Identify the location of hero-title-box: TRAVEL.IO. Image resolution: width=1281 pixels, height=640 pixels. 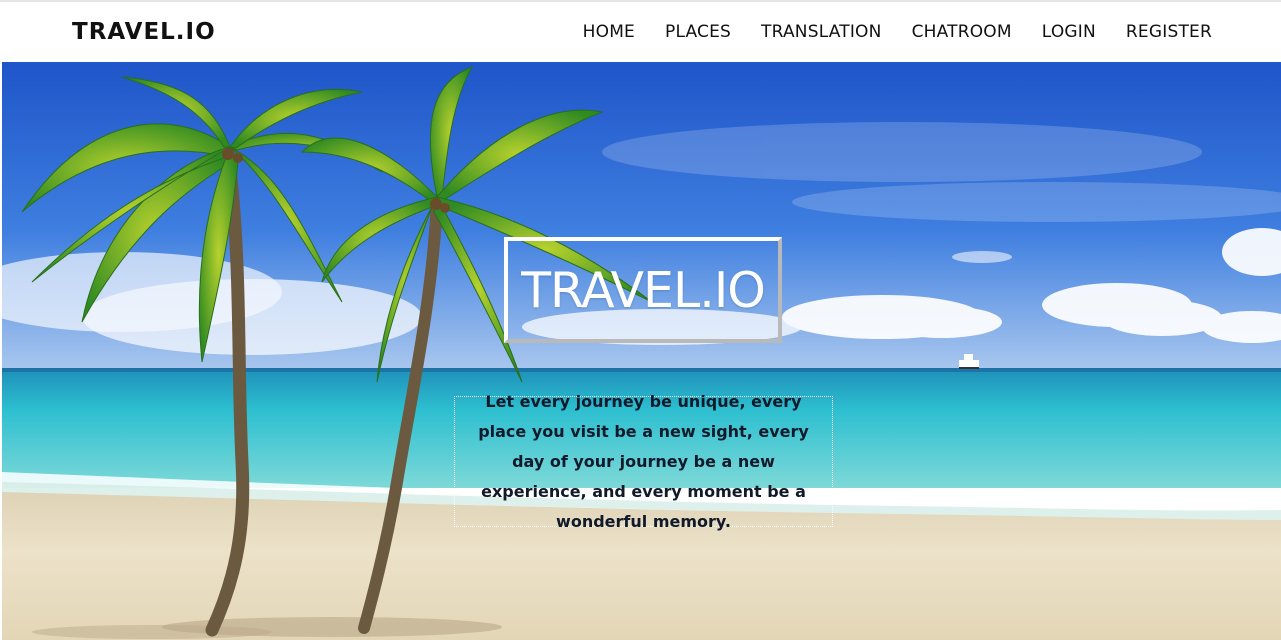
(643, 290).